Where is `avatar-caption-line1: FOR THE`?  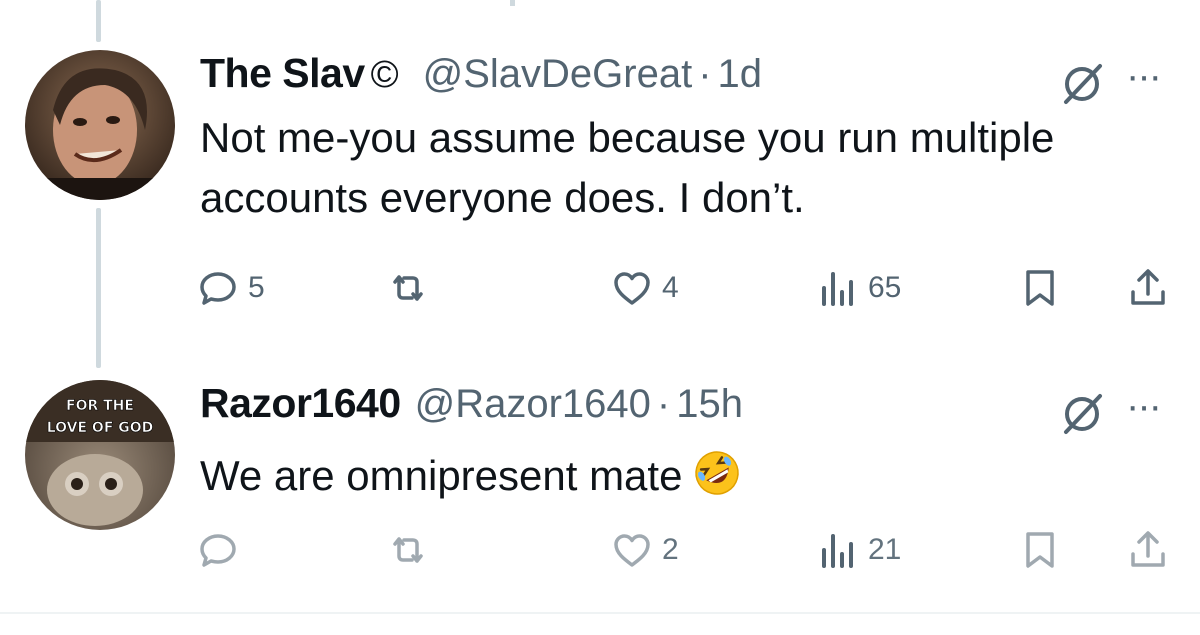 avatar-caption-line1: FOR THE is located at coordinates (100, 406).